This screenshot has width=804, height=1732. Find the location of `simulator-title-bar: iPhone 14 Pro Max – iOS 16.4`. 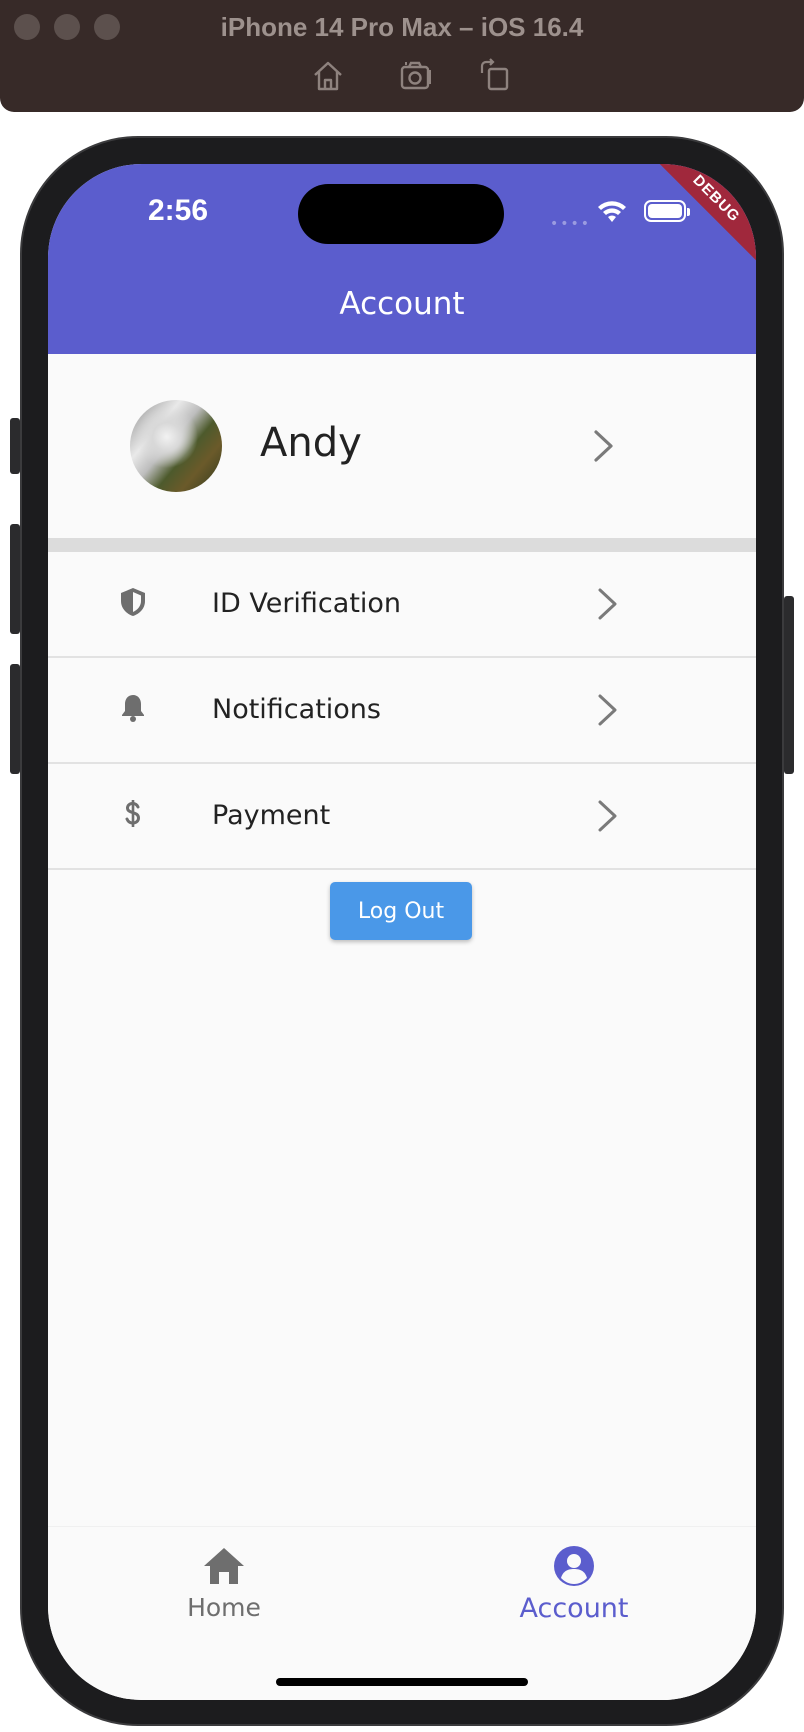

simulator-title-bar: iPhone 14 Pro Max – iOS 16.4 is located at coordinates (402, 56).